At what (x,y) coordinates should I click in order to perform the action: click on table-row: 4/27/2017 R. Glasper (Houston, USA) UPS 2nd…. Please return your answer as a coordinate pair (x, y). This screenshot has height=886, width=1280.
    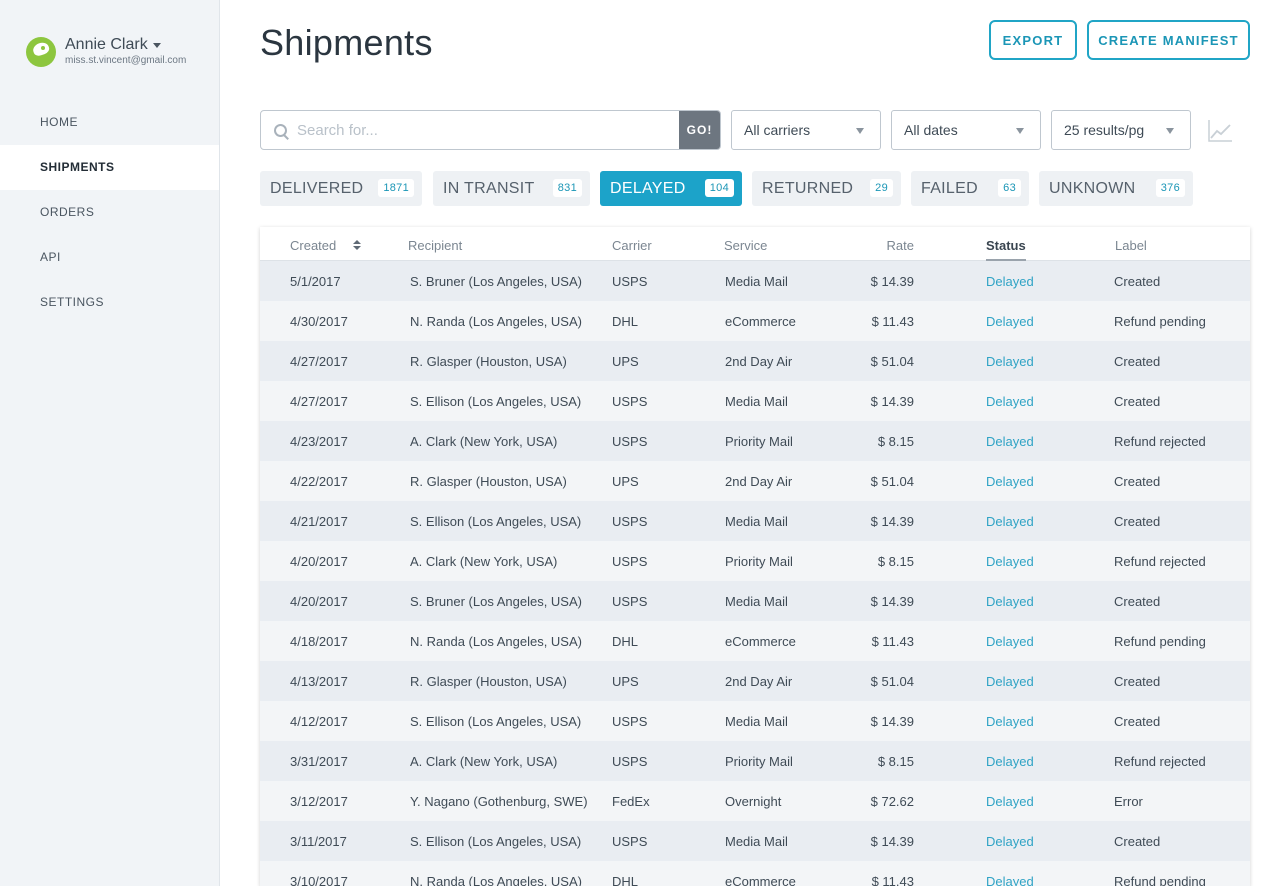
    Looking at the image, I should click on (755, 361).